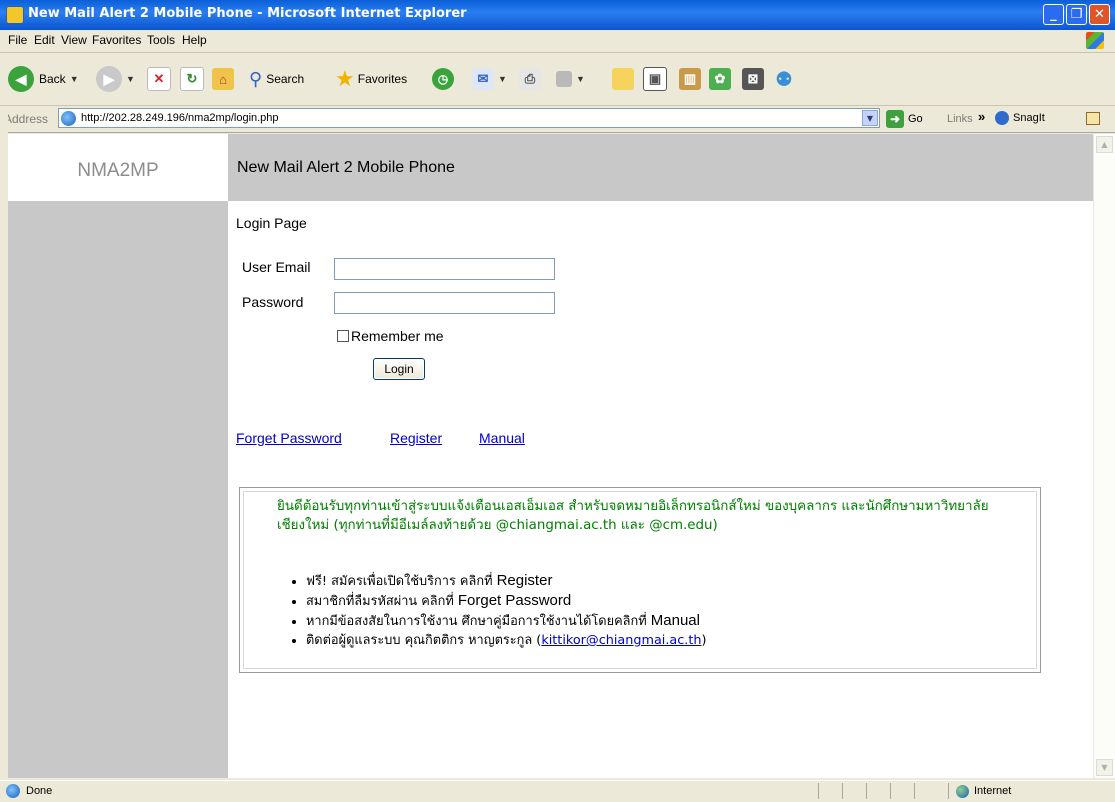 The image size is (1115, 802). I want to click on research-button: ▥, so click(690, 79).